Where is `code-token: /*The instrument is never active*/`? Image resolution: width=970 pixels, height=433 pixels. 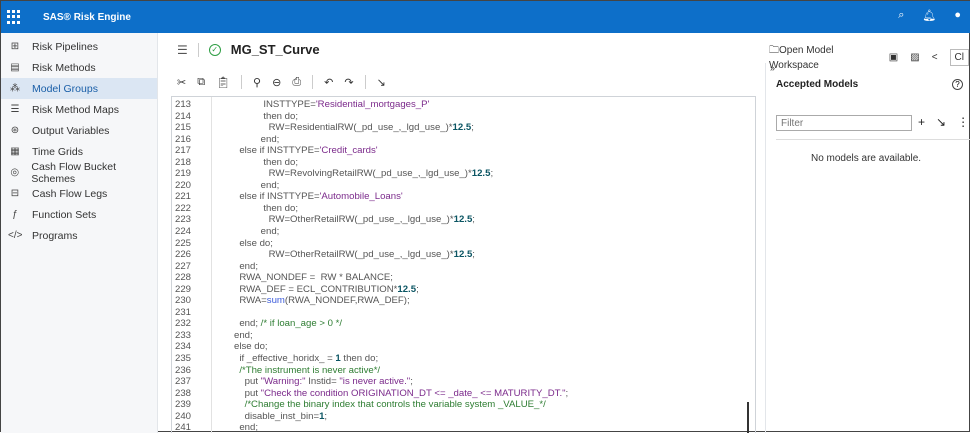
code-token: /*The instrument is never active*/ is located at coordinates (303, 370).